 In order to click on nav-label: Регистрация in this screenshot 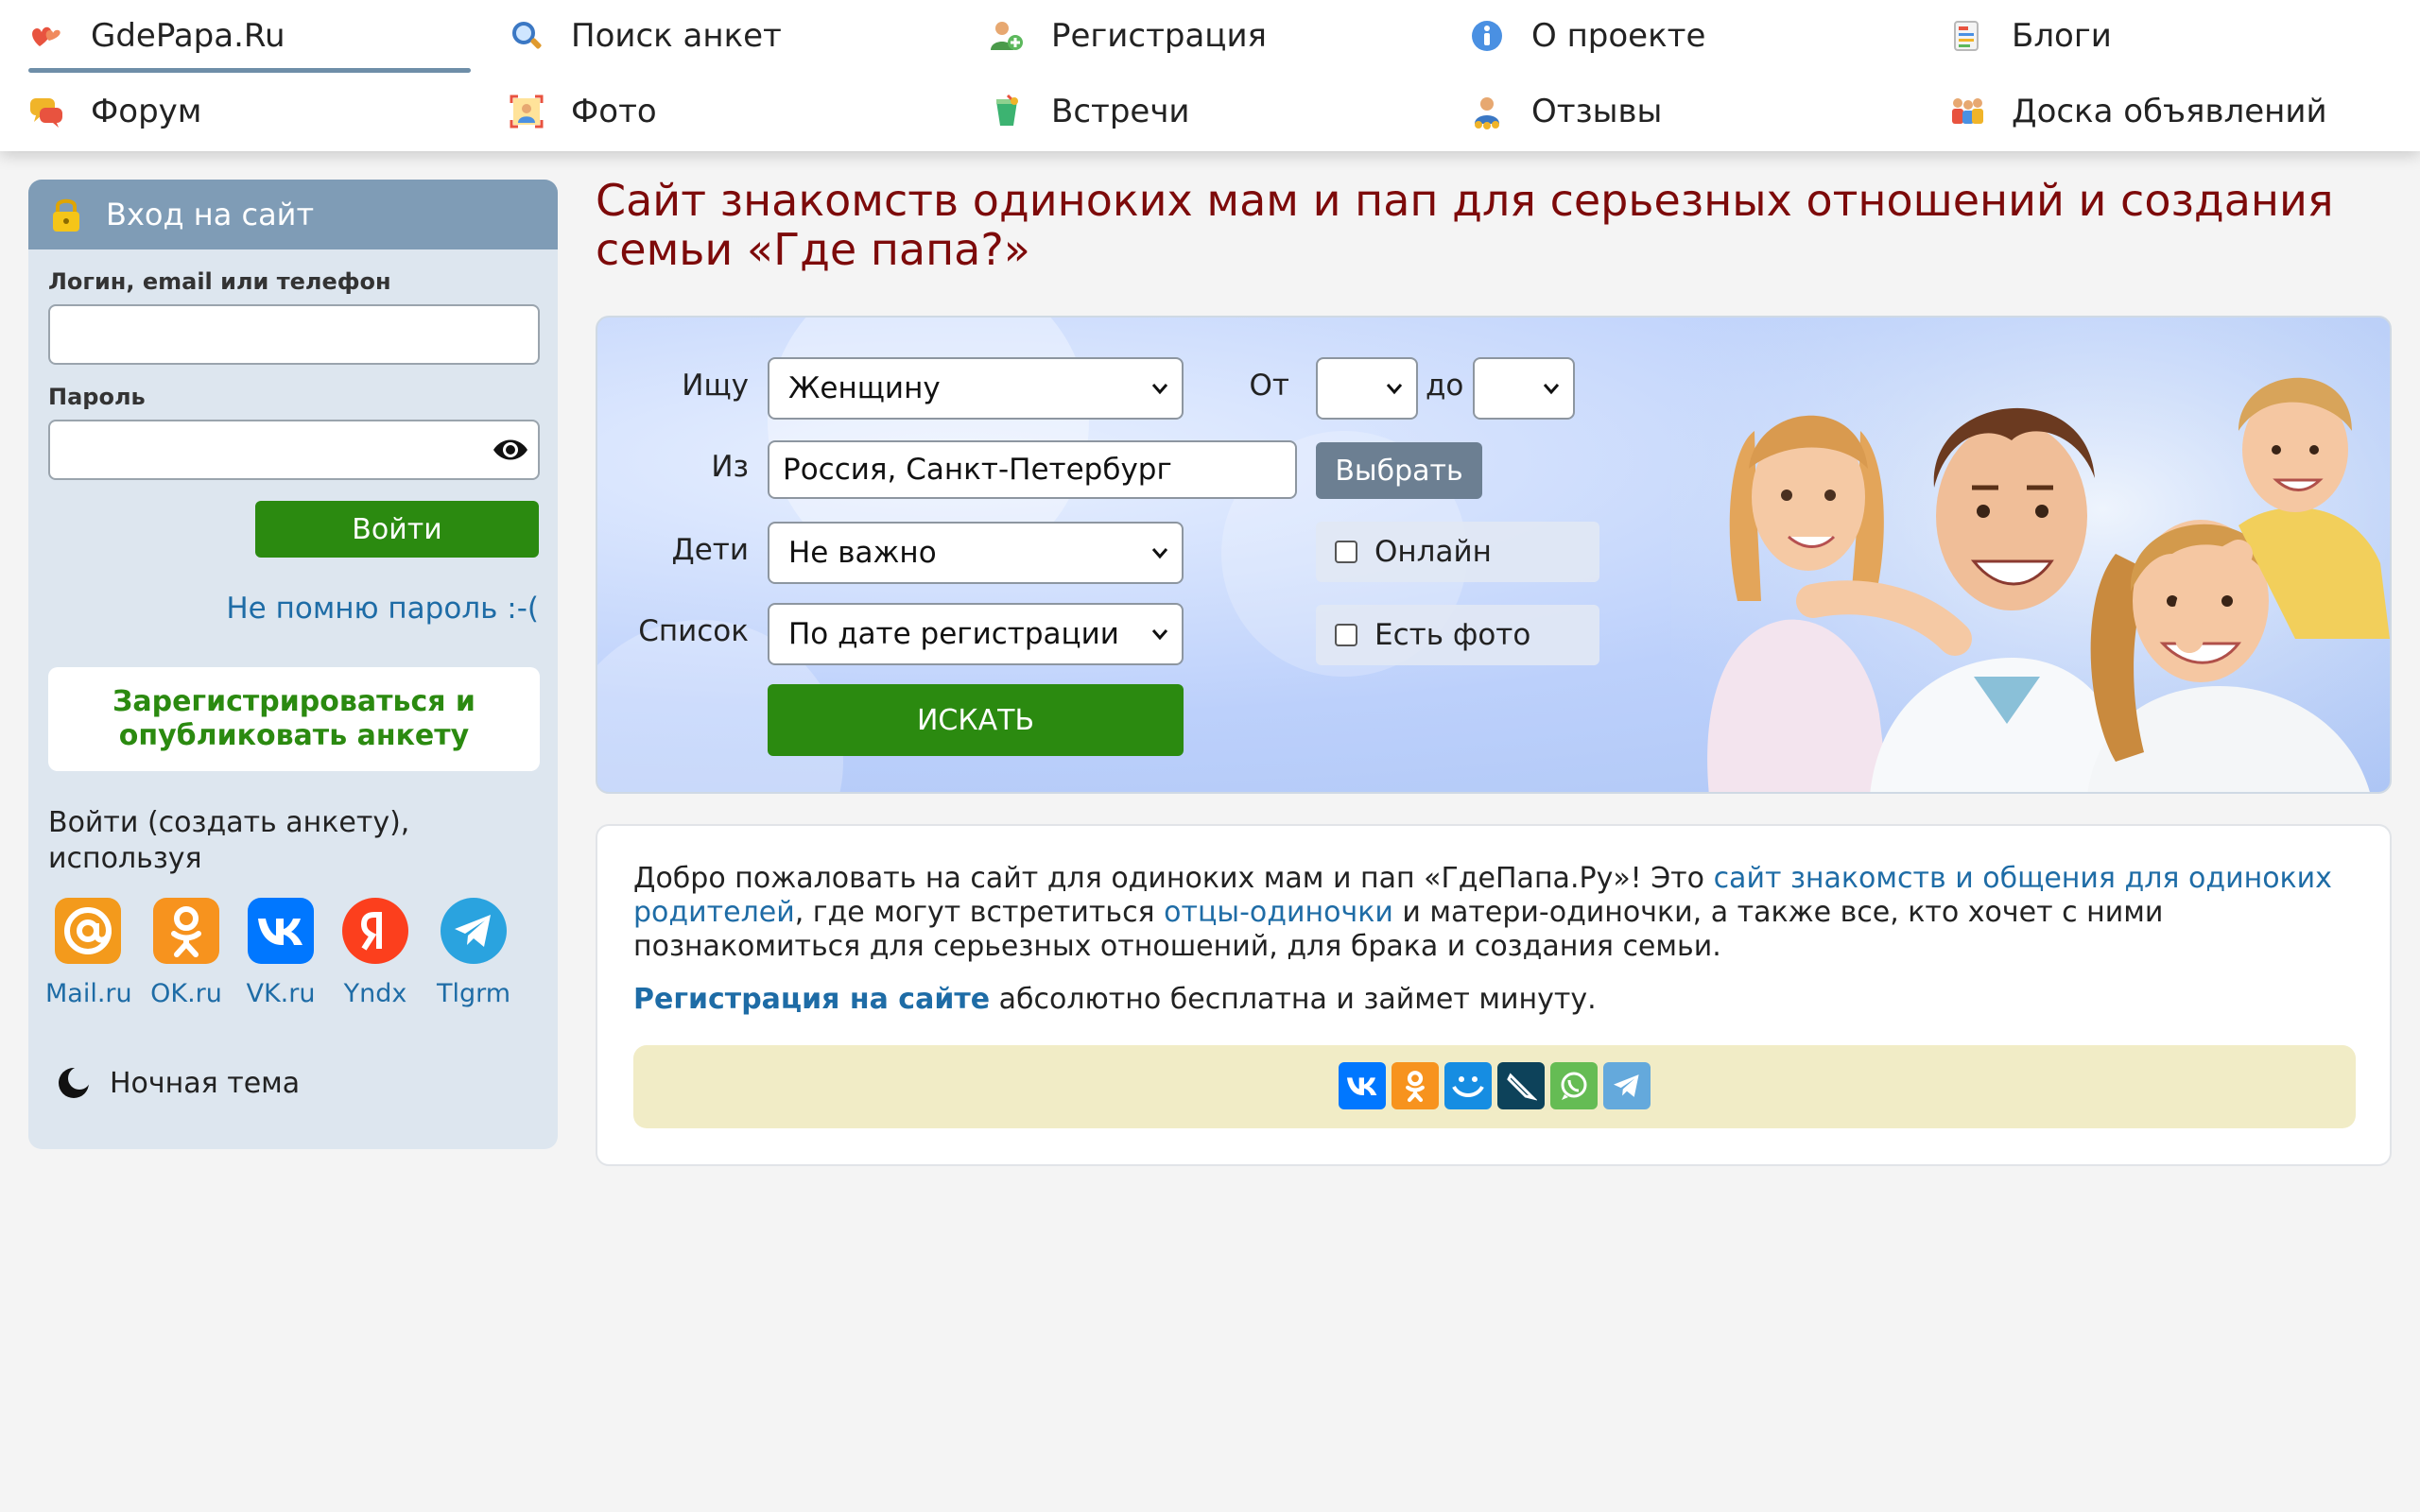, I will do `click(1159, 36)`.